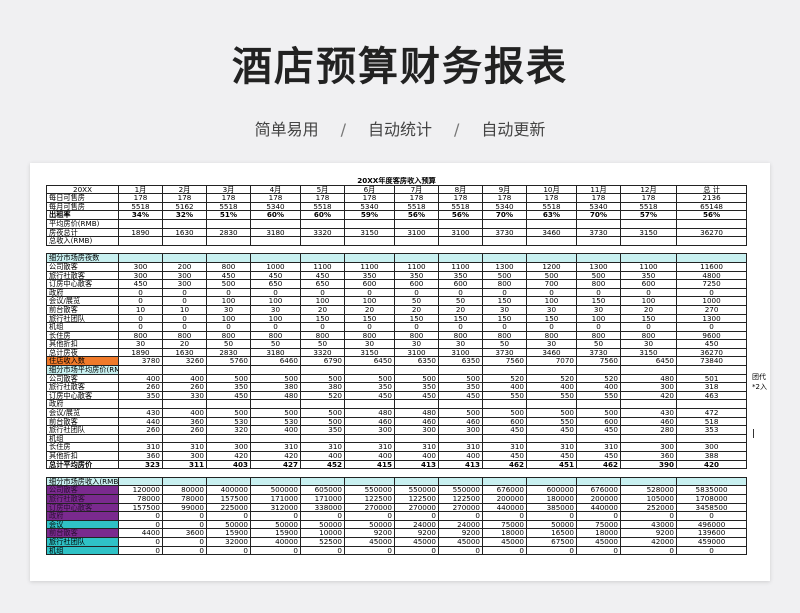 This screenshot has width=800, height=613. I want to click on row-label: 平均房价(RMB), so click(82, 223).